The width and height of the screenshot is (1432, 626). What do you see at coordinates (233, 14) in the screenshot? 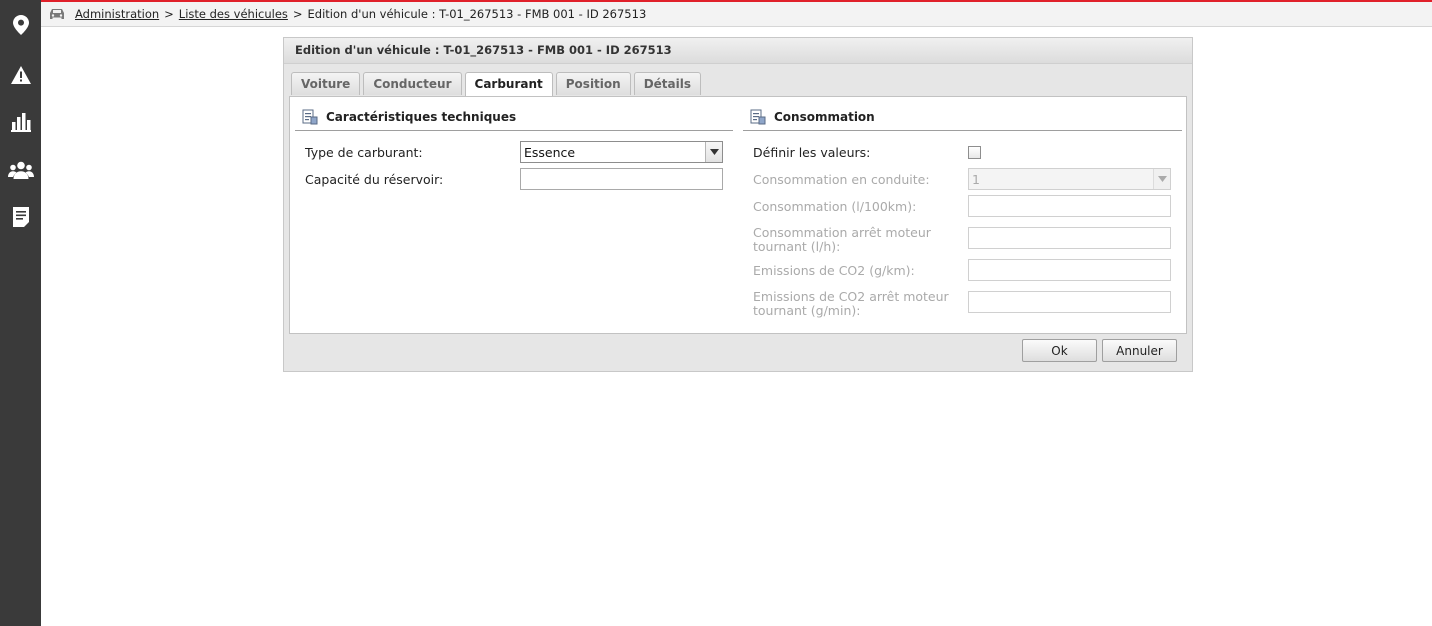
I see `breadcrumb-vehicle-list-link: Liste des véhicules` at bounding box center [233, 14].